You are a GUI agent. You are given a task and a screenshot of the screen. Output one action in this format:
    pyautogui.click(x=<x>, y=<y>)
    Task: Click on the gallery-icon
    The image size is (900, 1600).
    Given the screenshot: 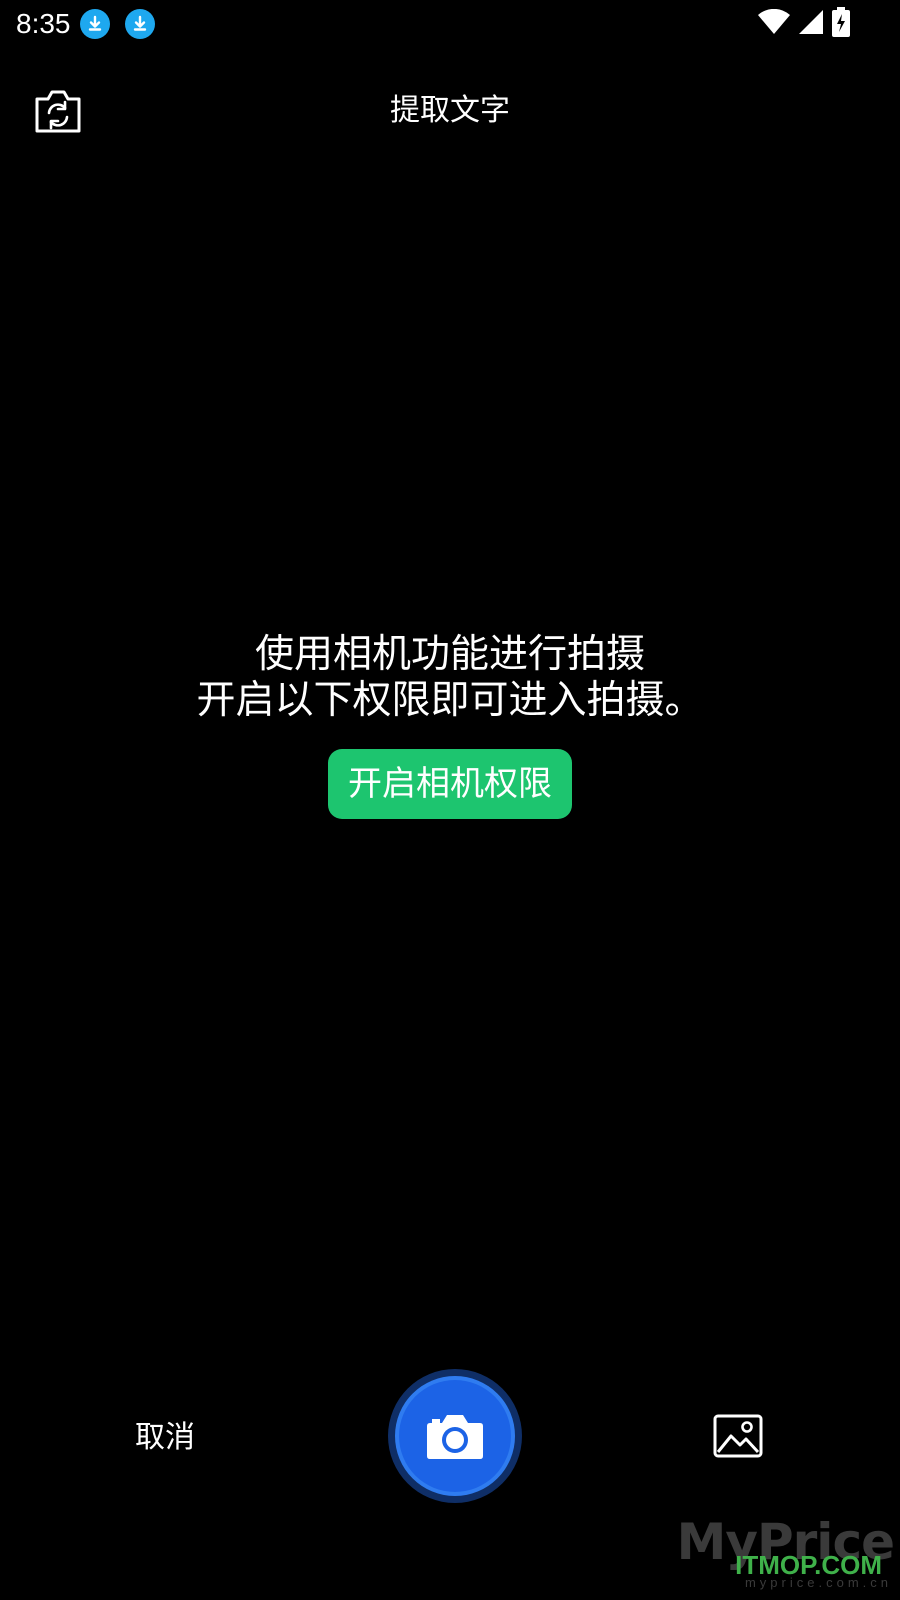 What is the action you would take?
    pyautogui.click(x=738, y=1438)
    